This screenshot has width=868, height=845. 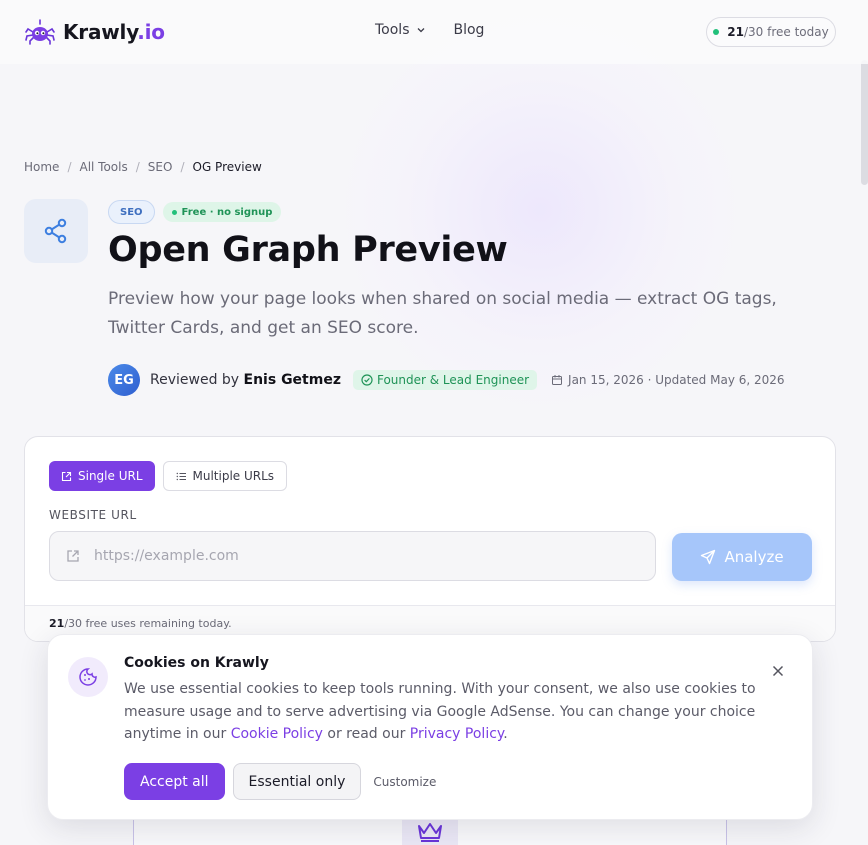 What do you see at coordinates (174, 781) in the screenshot?
I see `accept-all-button: Accept all` at bounding box center [174, 781].